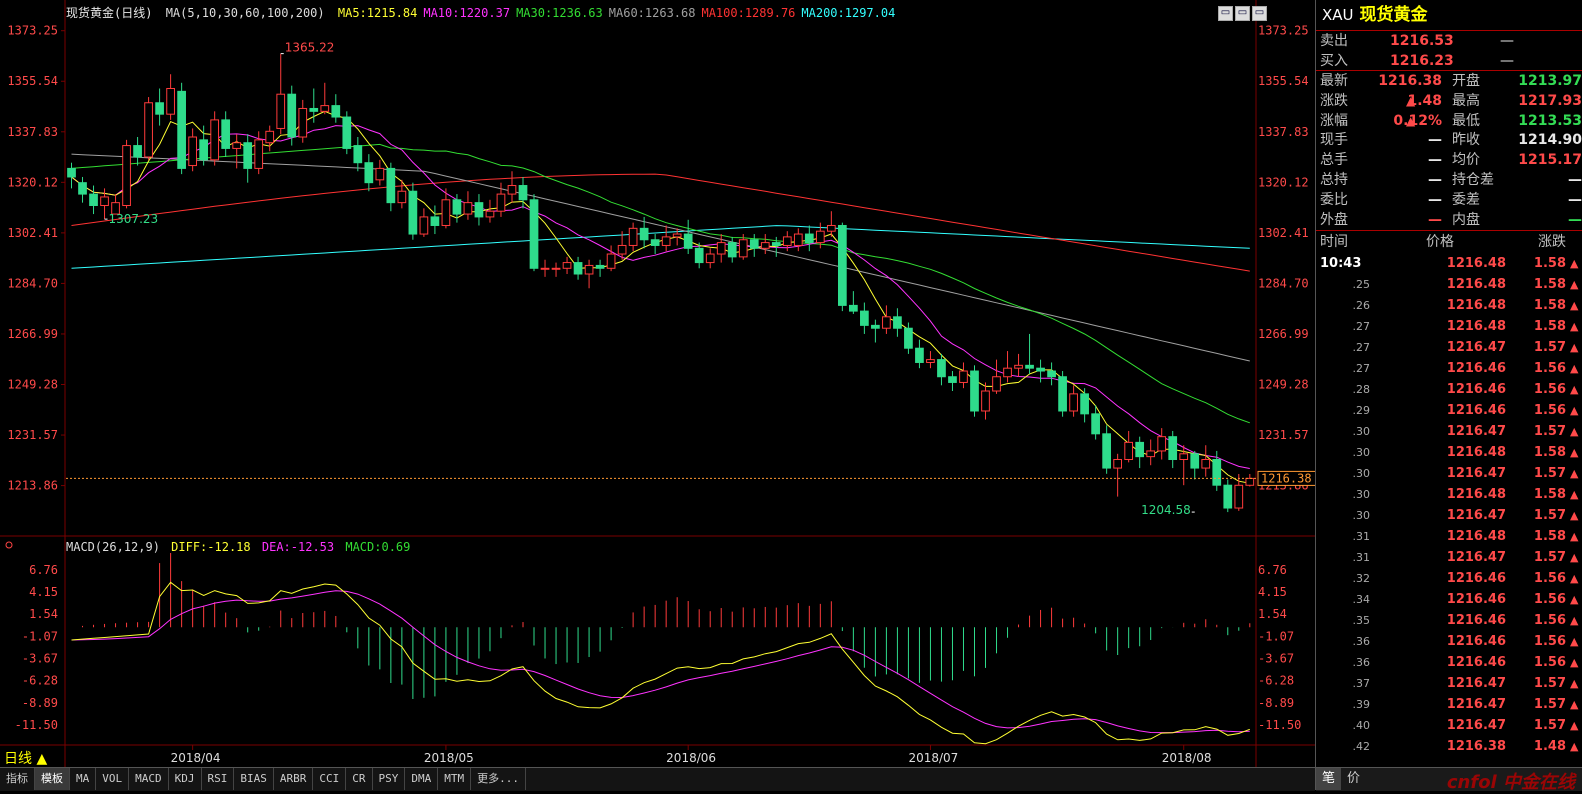  I want to click on tab-macd: MACD, so click(149, 779).